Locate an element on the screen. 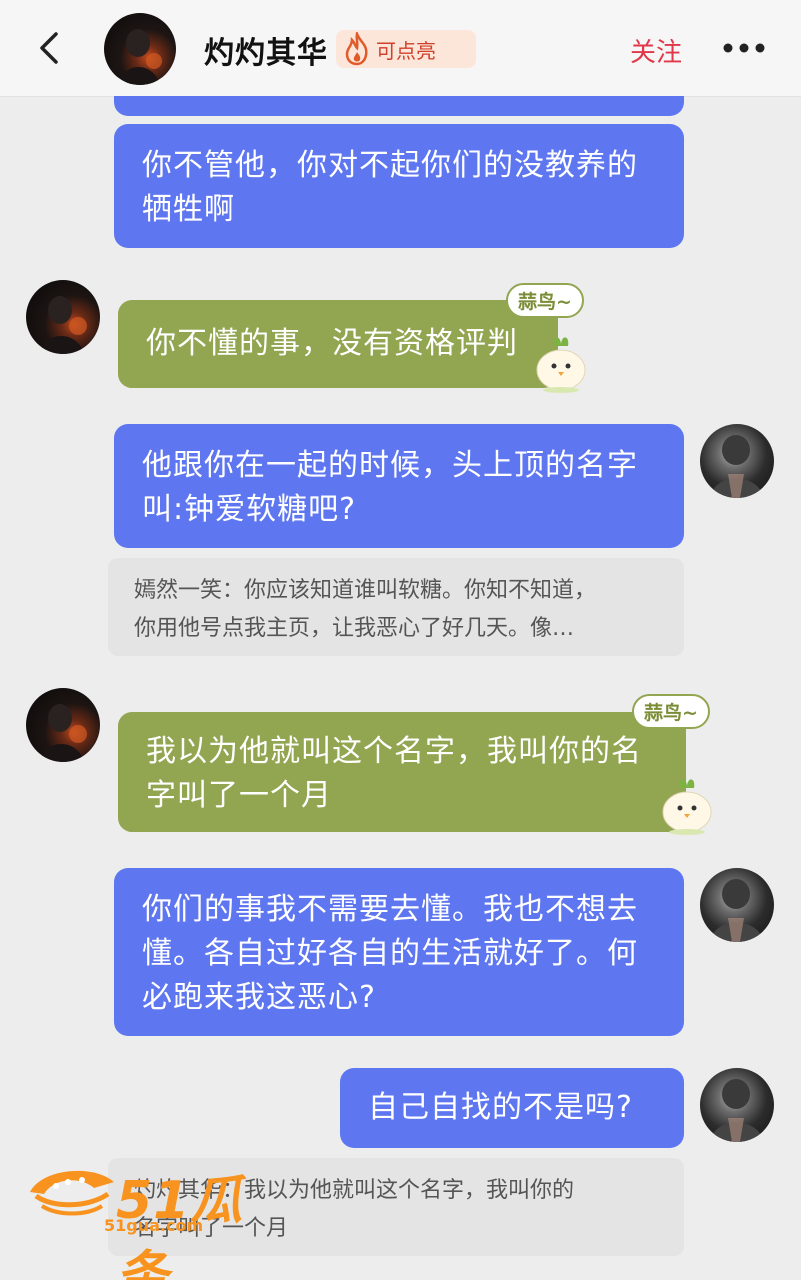 The height and width of the screenshot is (1280, 801). message-bubble: 他跟你在一起的时候，头上顶的名字 叫:钟爱软糖吧? is located at coordinates (399, 486).